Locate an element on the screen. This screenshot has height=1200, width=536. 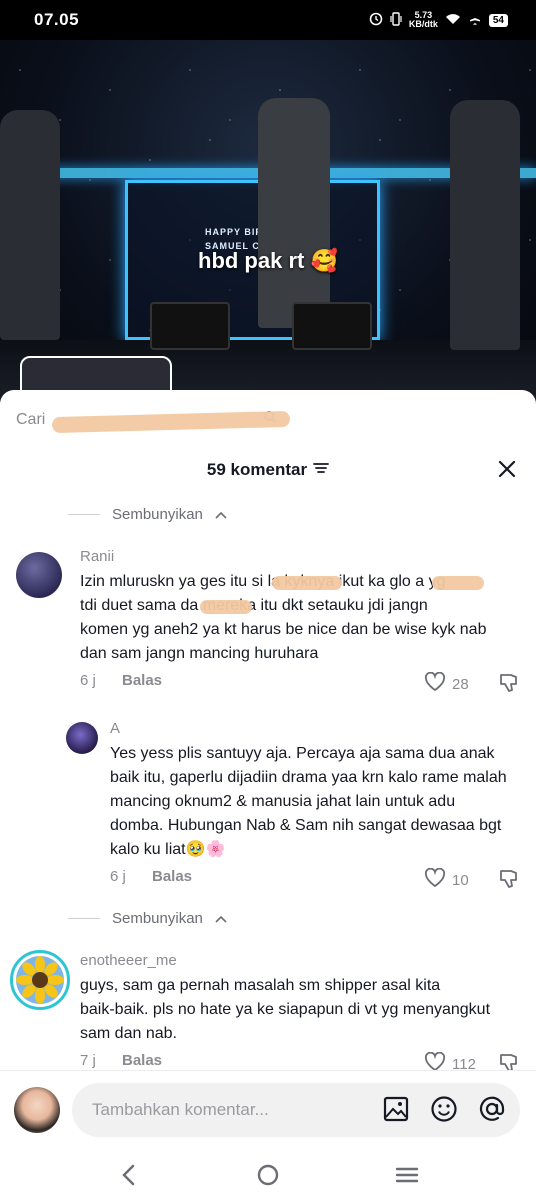
video-caption: hbd pak rt 🥰 is located at coordinates (268, 260).